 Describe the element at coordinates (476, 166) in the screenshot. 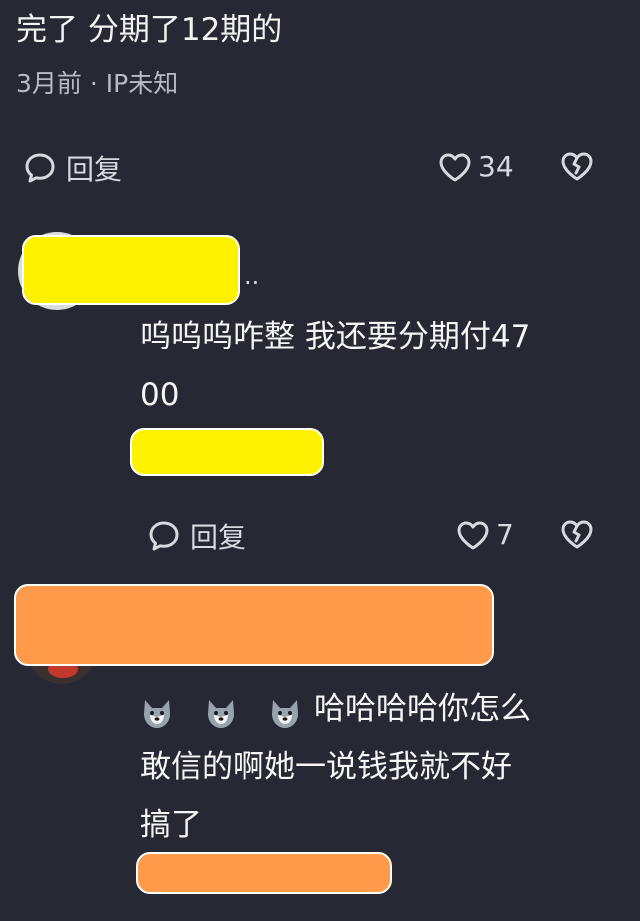

I see `like-button: 34` at that location.